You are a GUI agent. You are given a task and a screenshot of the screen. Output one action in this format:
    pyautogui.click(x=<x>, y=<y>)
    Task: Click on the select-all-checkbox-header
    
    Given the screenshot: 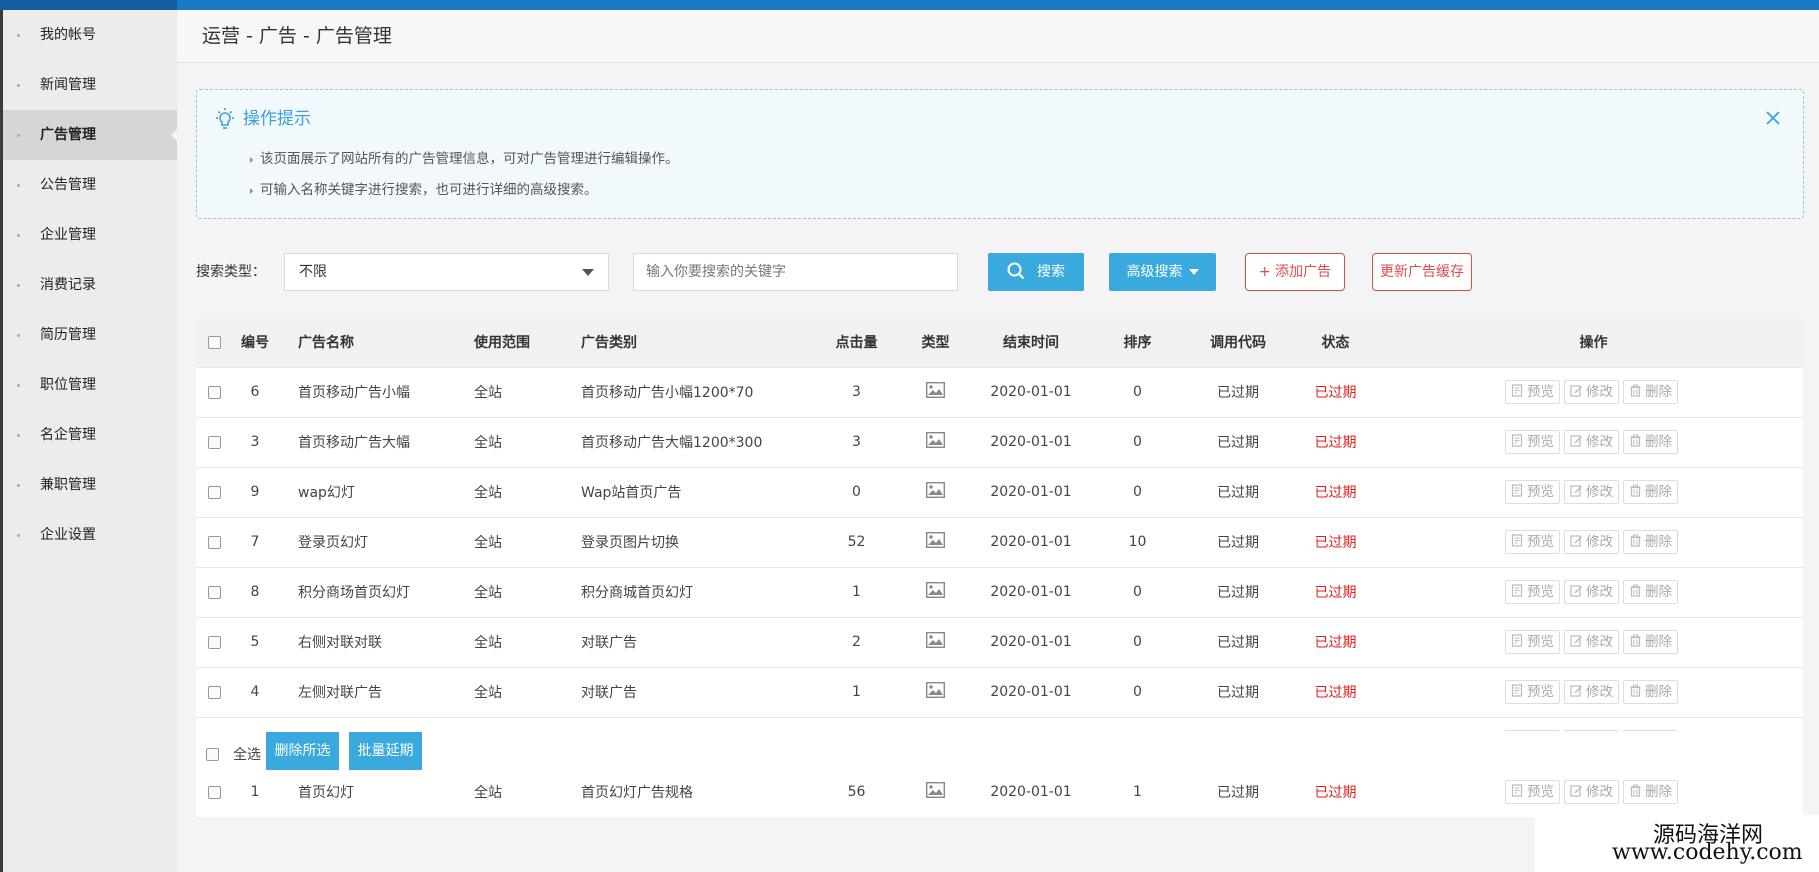 What is the action you would take?
    pyautogui.click(x=214, y=342)
    